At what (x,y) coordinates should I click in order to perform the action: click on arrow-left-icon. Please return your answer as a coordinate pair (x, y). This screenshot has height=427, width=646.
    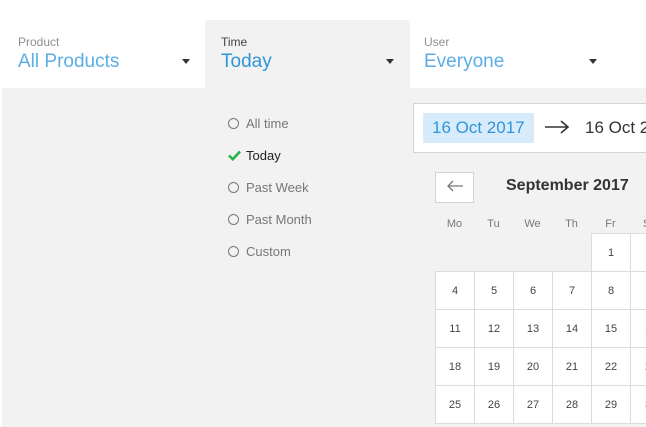
    Looking at the image, I should click on (455, 188).